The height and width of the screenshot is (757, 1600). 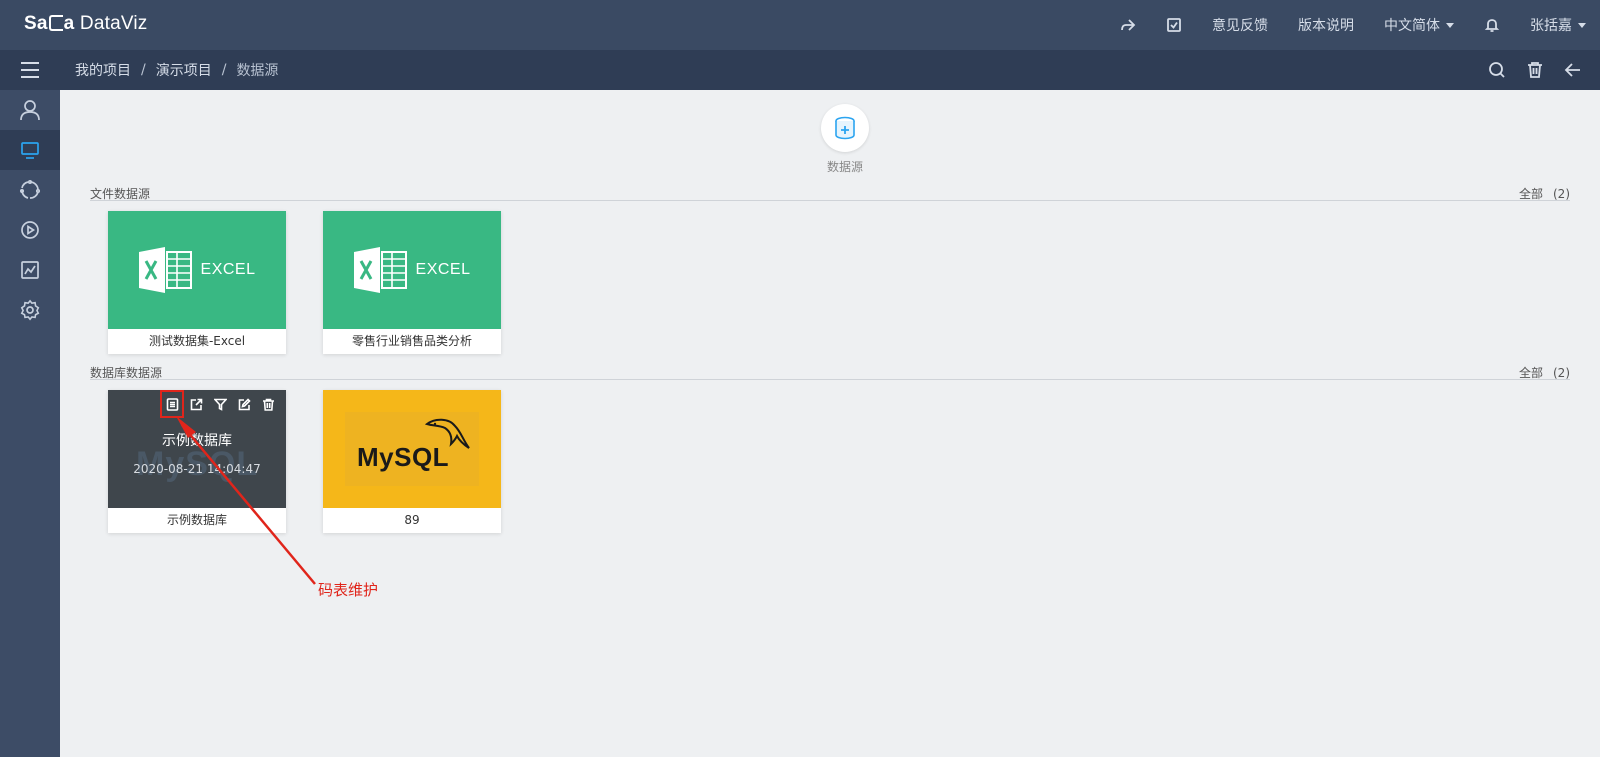 I want to click on sub-bar: 我的项目 / 演示项目 / 数据源, so click(x=800, y=70).